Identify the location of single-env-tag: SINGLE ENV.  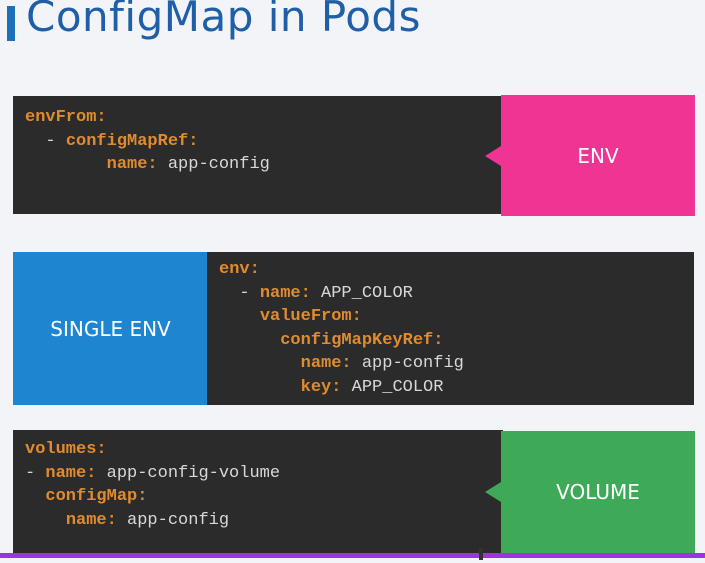
(110, 328).